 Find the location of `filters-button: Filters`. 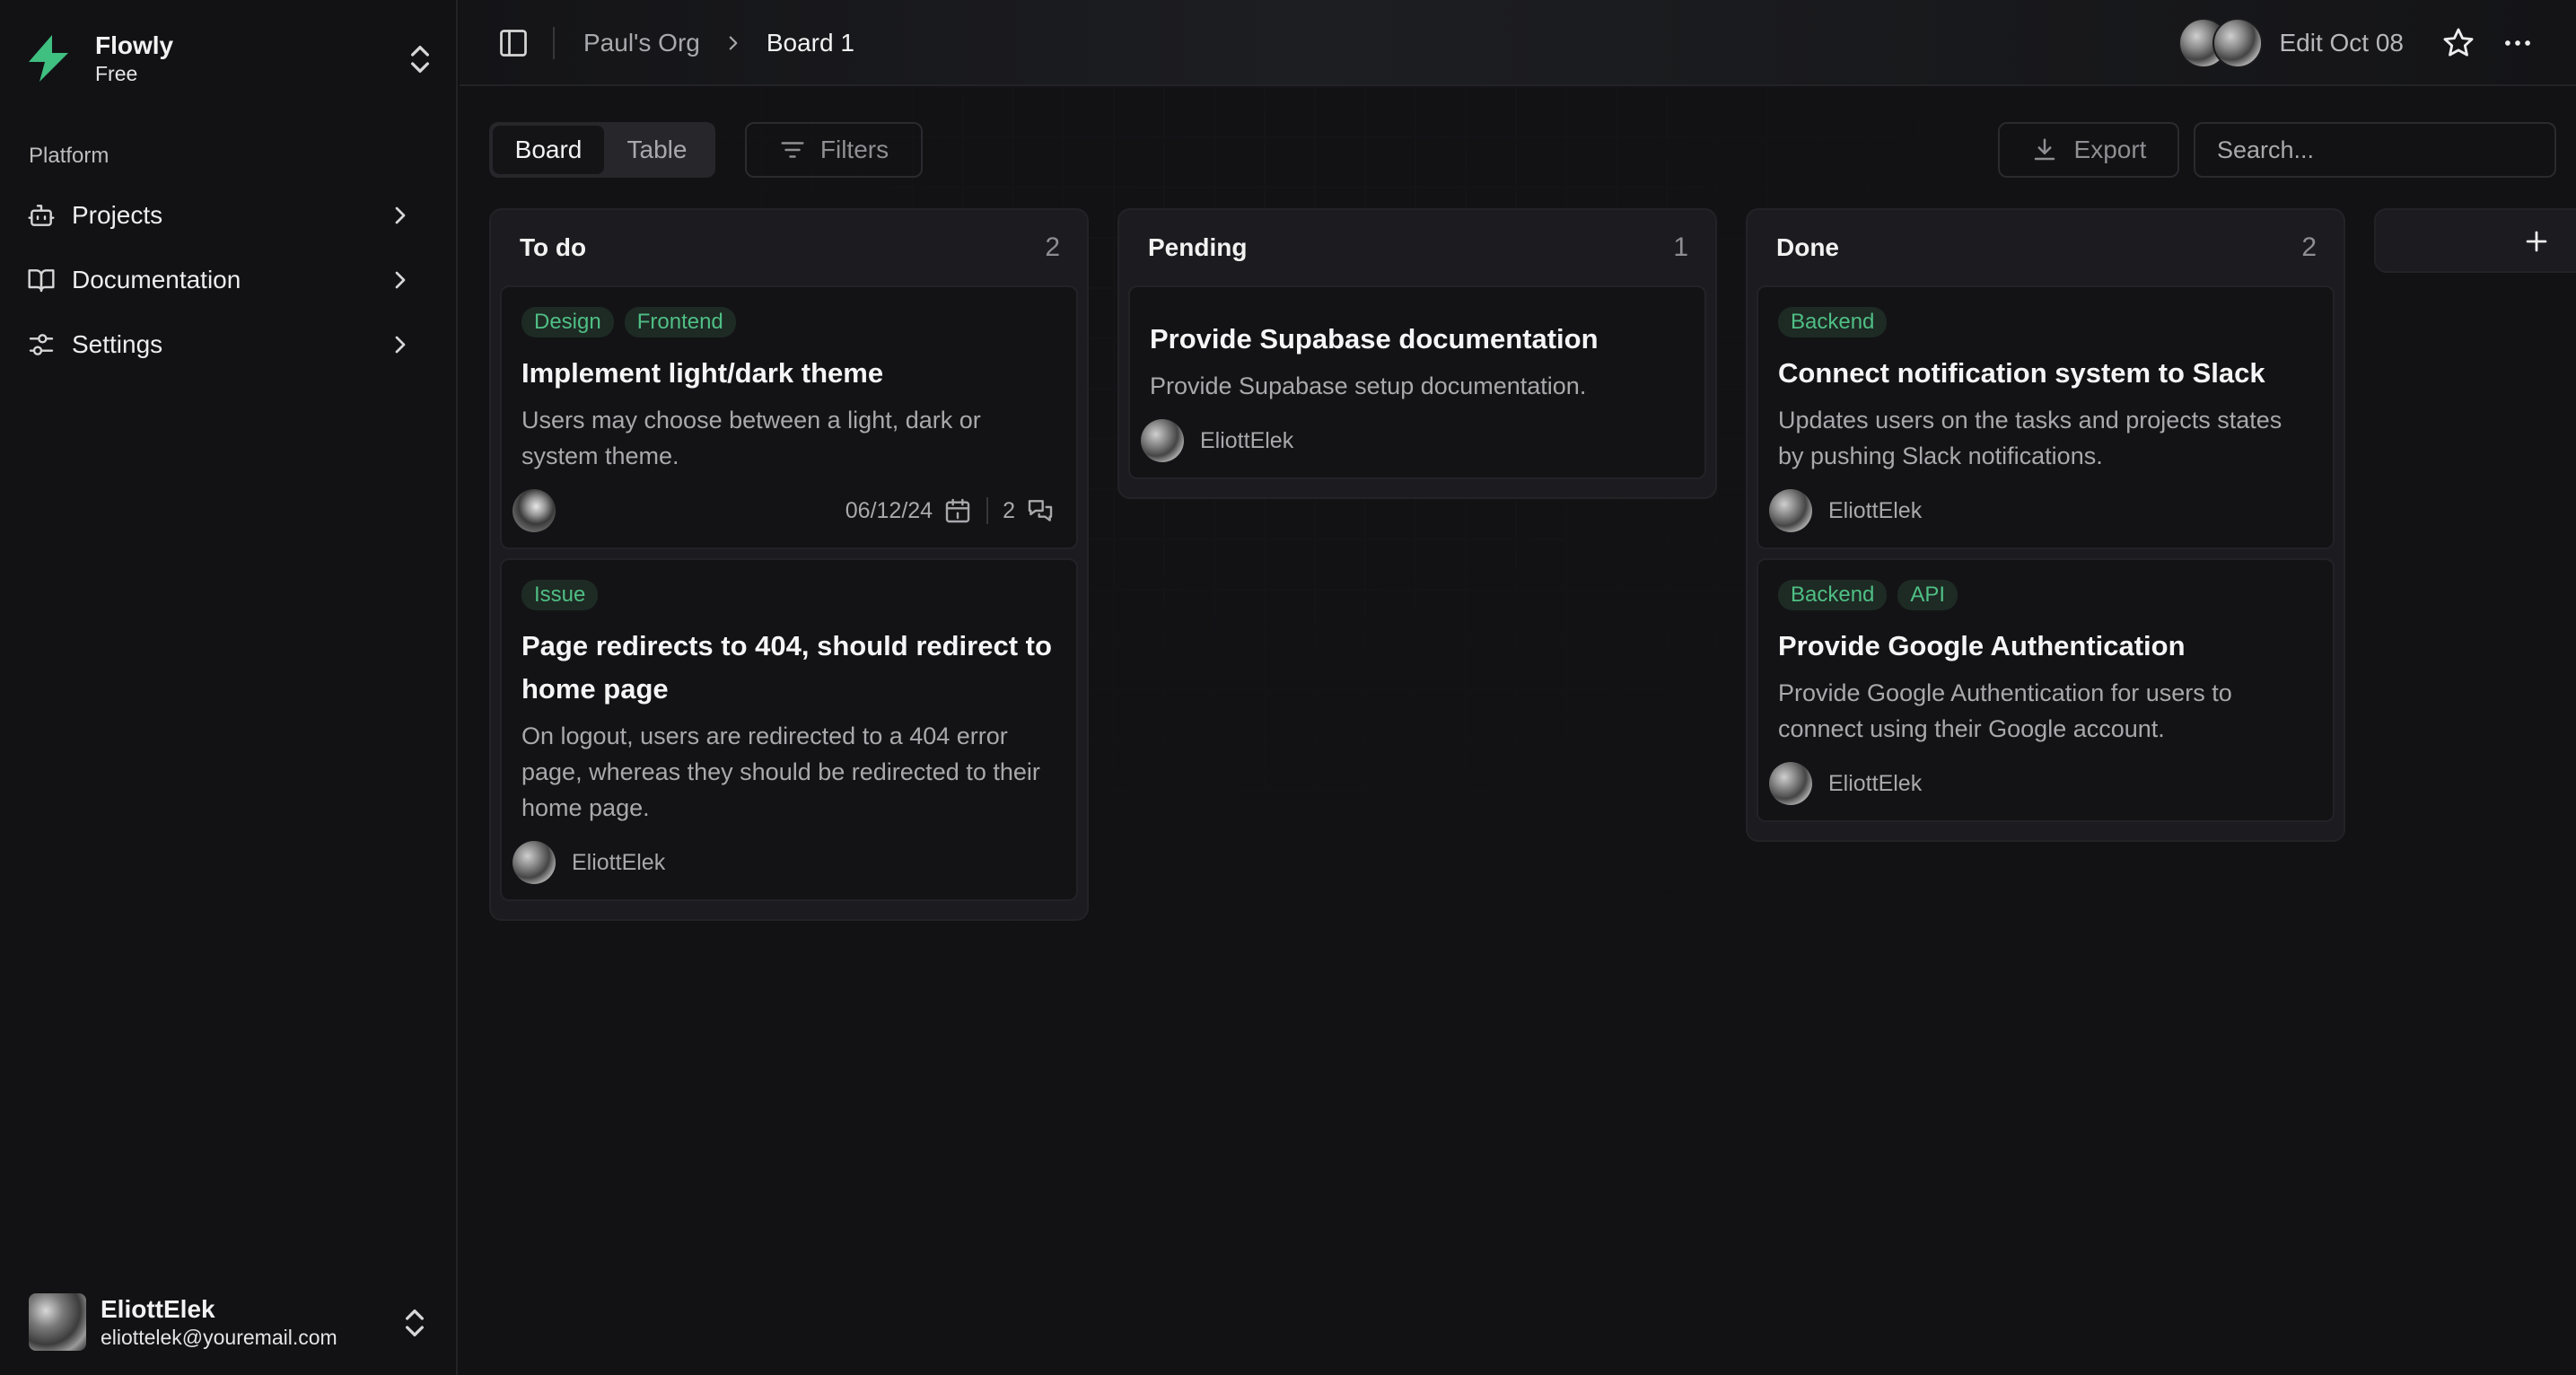

filters-button: Filters is located at coordinates (834, 150).